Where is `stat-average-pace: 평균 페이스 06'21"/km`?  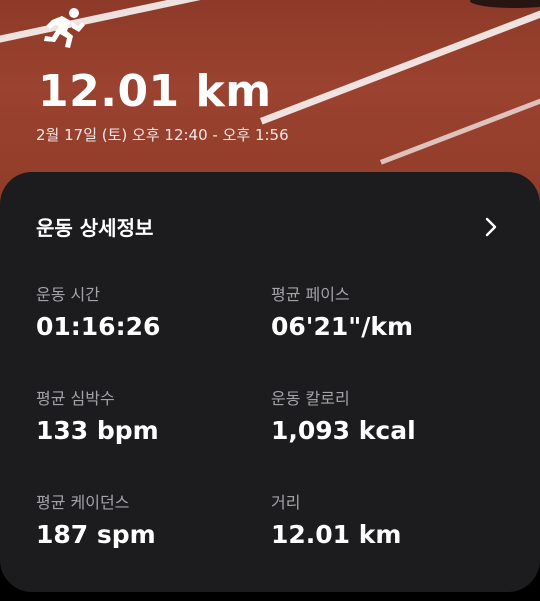 stat-average-pace: 평균 페이스 06'21"/km is located at coordinates (381, 313).